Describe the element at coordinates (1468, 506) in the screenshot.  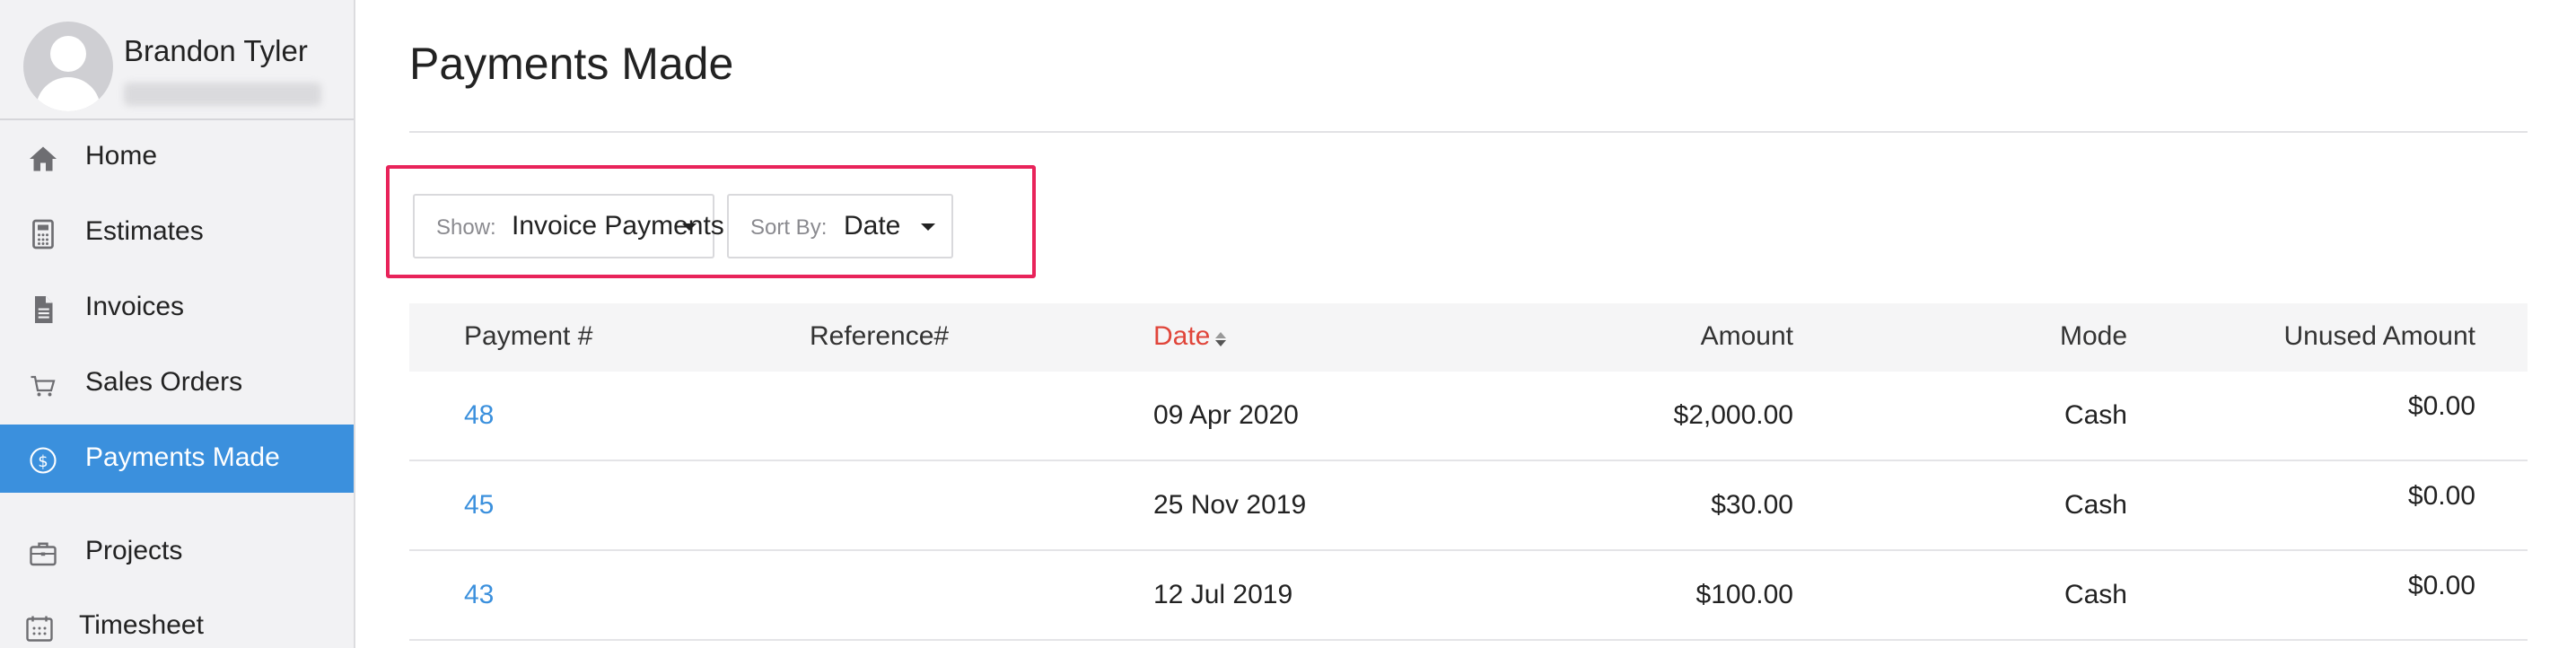
I see `table-row: 45 25 Nov 2019 $30.00 Cash $0.00` at that location.